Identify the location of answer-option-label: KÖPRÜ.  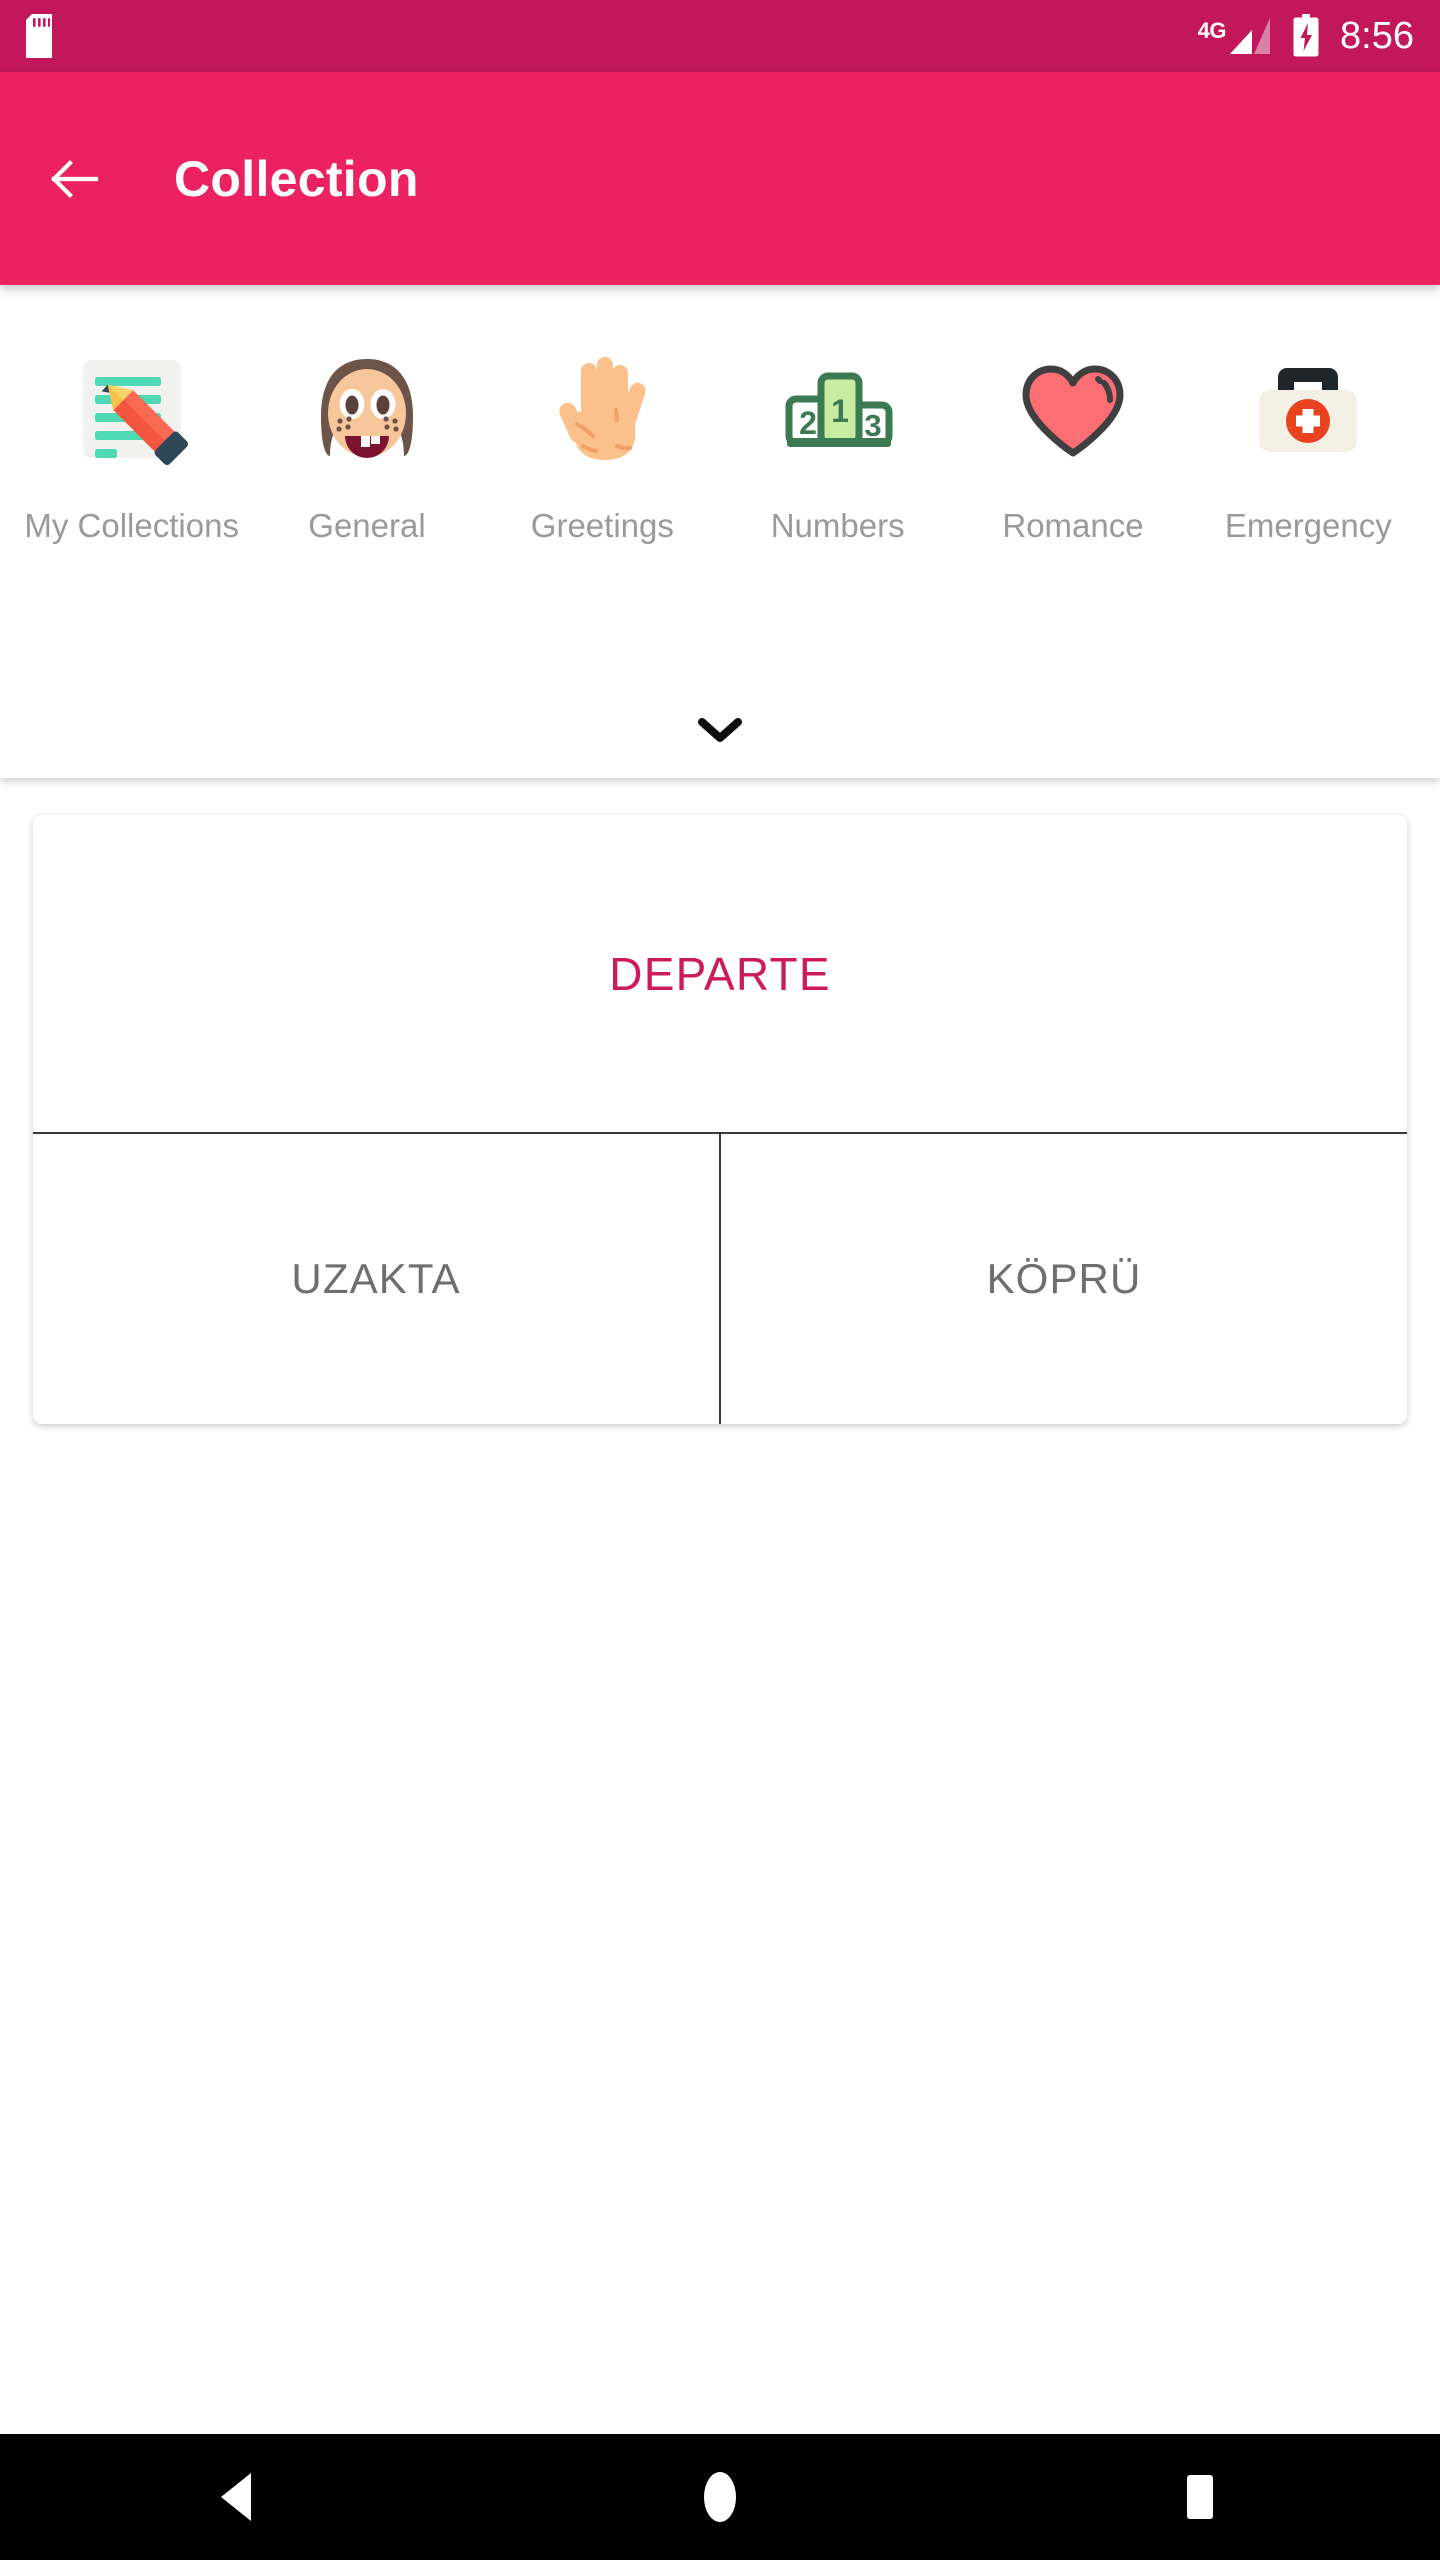
(1064, 1278).